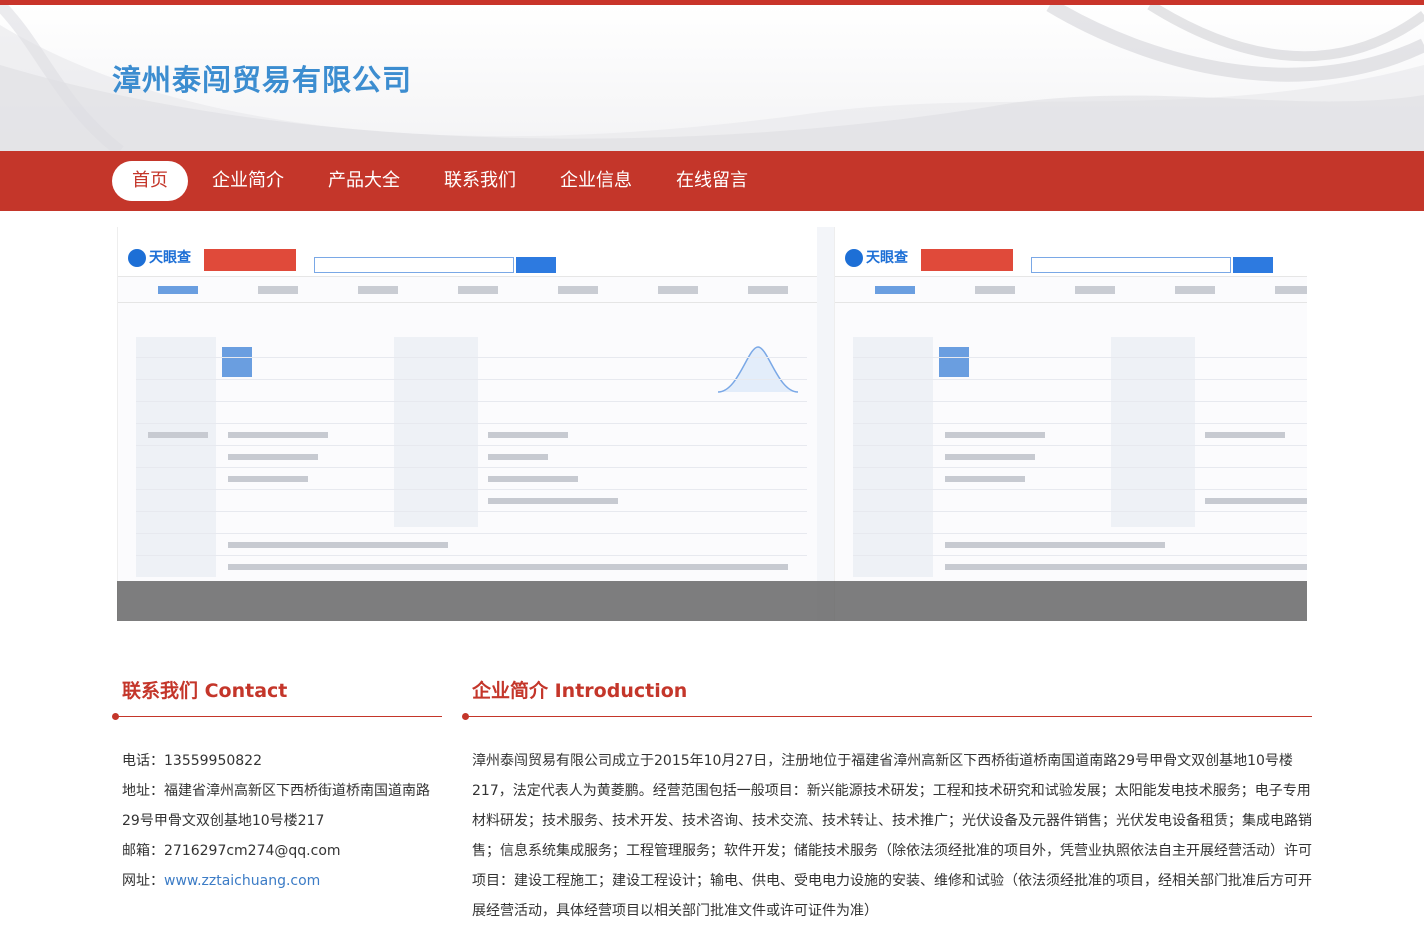 The image size is (1424, 933). What do you see at coordinates (242, 881) in the screenshot?
I see `website-link: www.zztaichuang.com` at bounding box center [242, 881].